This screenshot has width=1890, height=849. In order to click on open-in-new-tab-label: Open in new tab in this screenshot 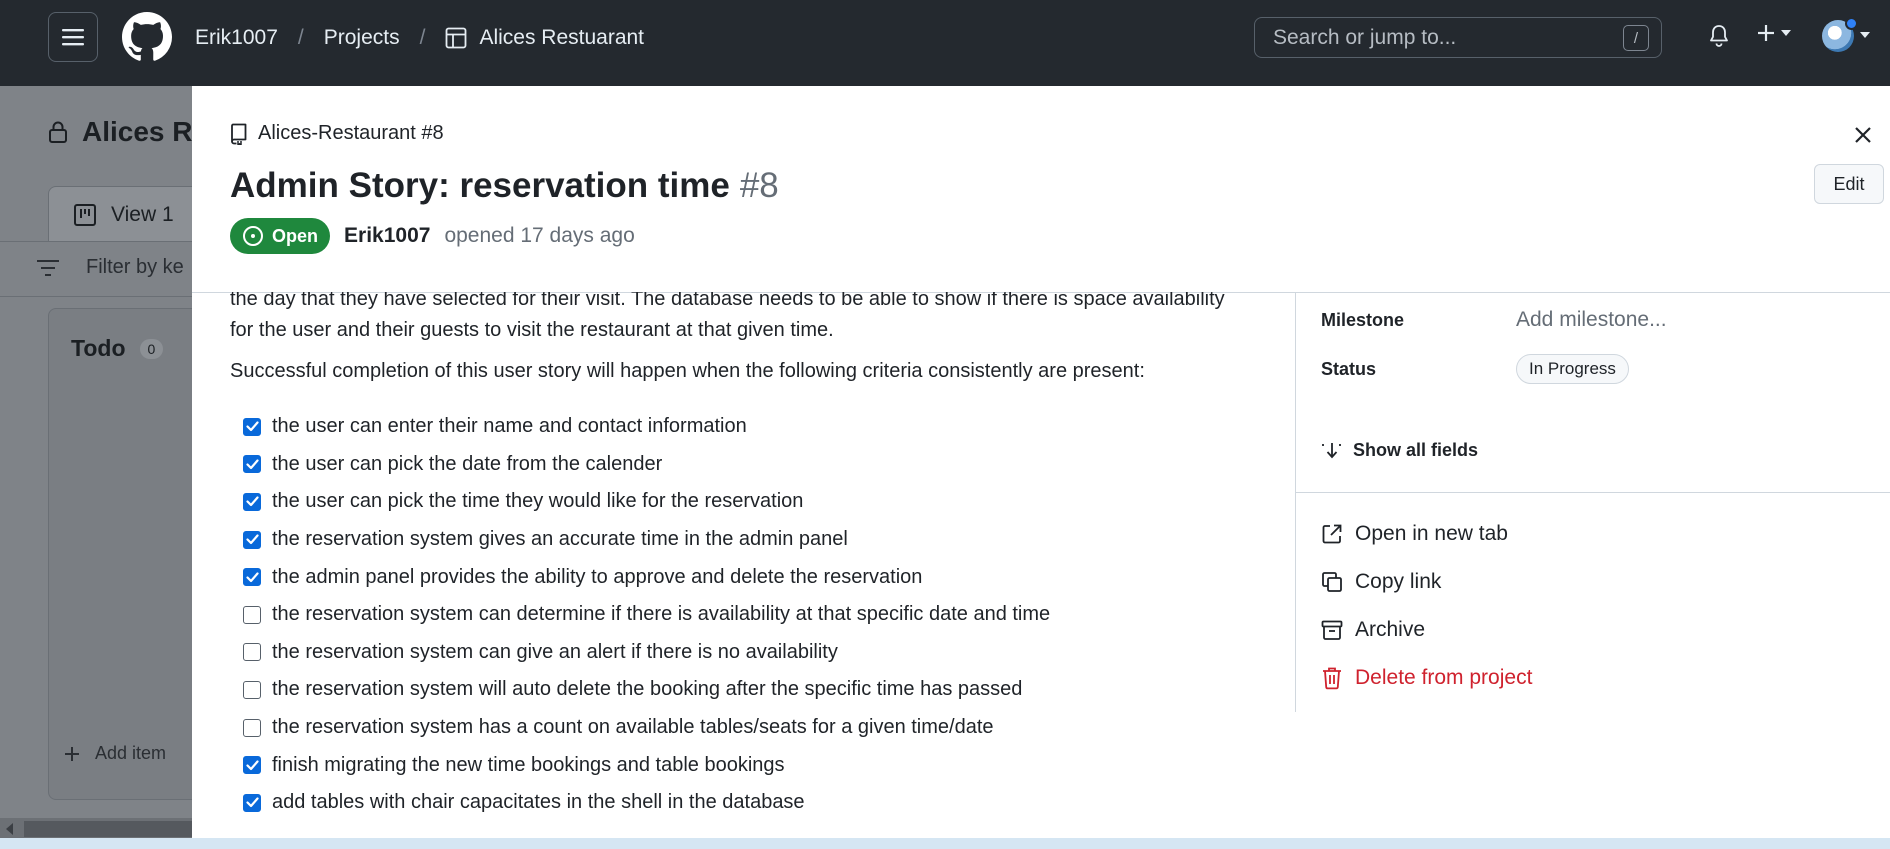, I will do `click(1431, 533)`.